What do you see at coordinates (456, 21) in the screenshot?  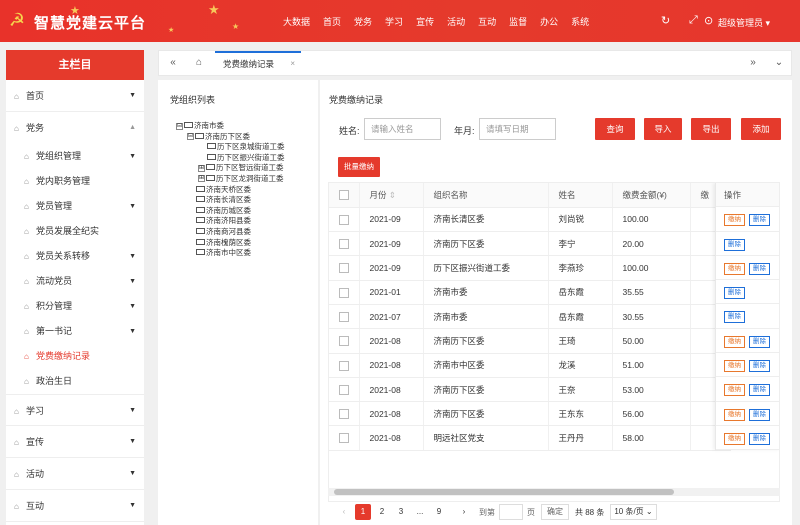 I see `nav-activity: 活动` at bounding box center [456, 21].